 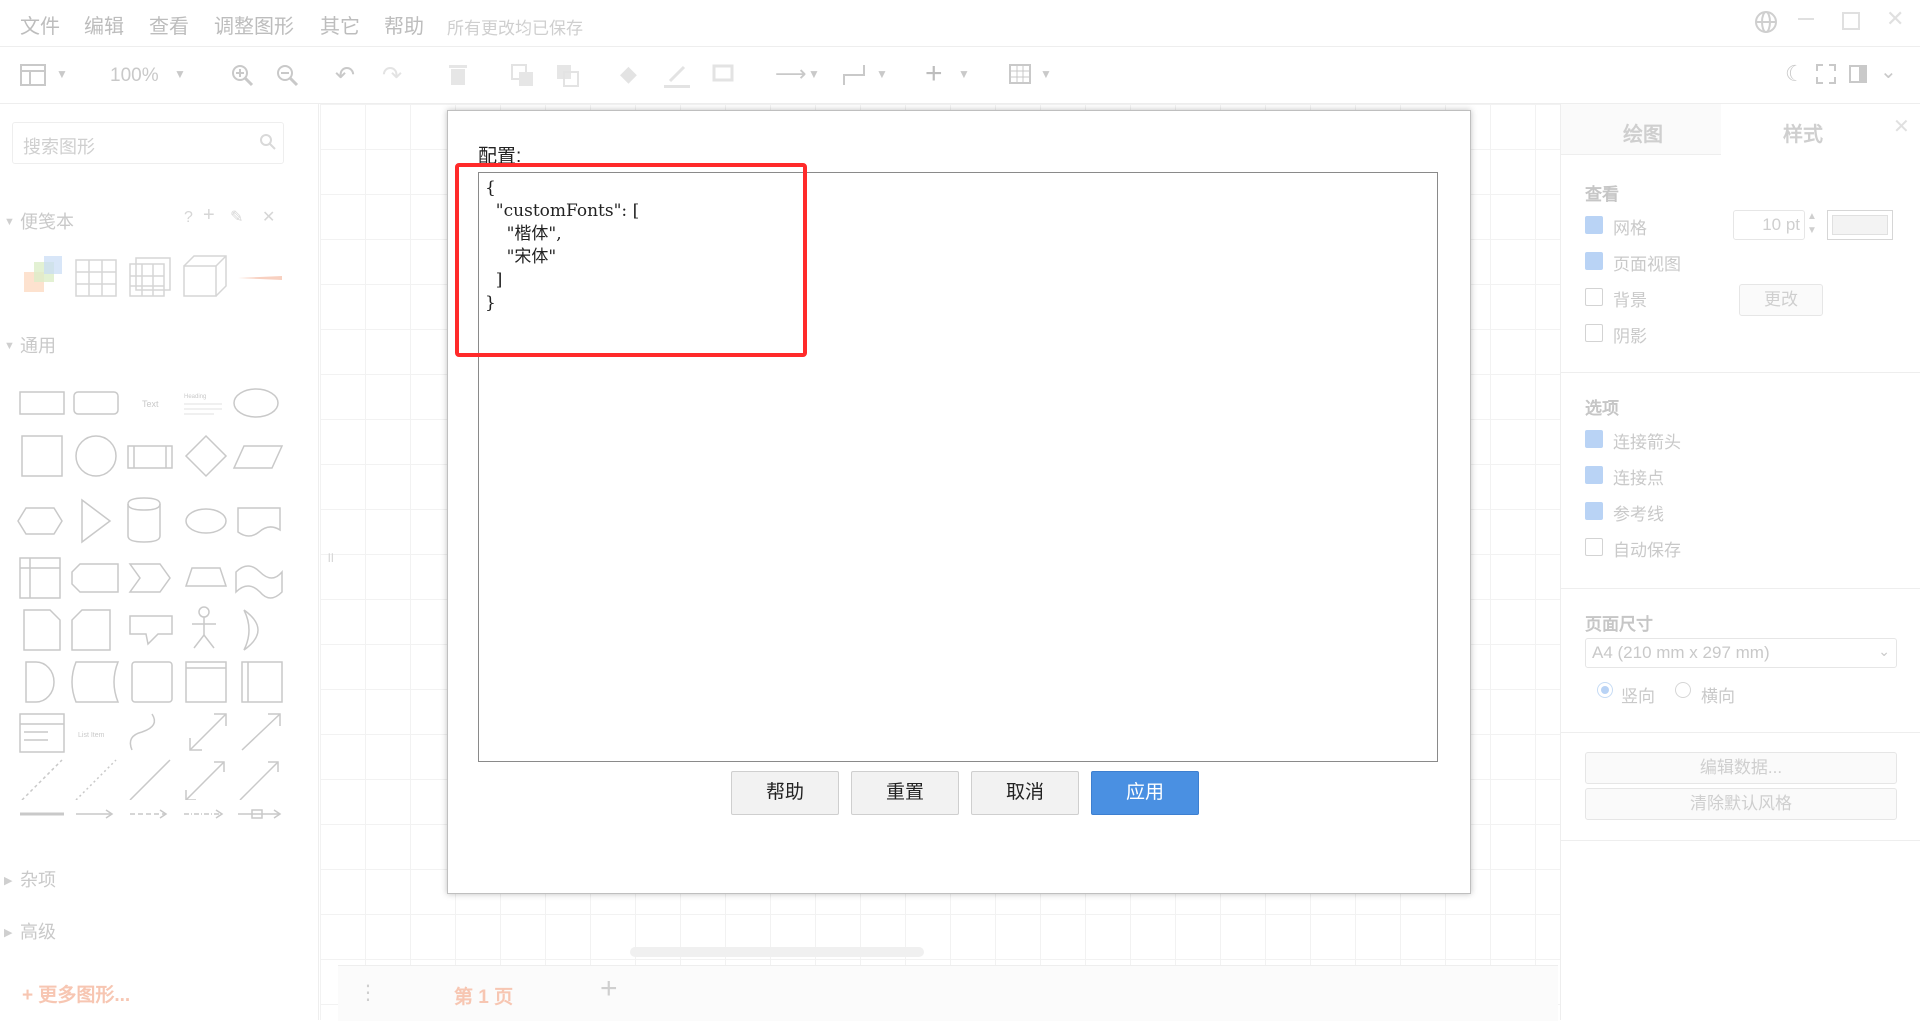 I want to click on section-advanced: 高级, so click(x=38, y=931).